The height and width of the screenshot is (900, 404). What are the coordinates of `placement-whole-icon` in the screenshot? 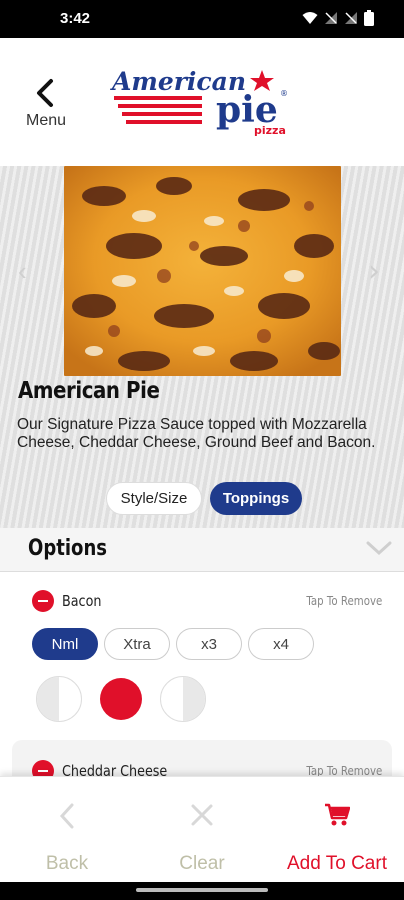 It's located at (121, 699).